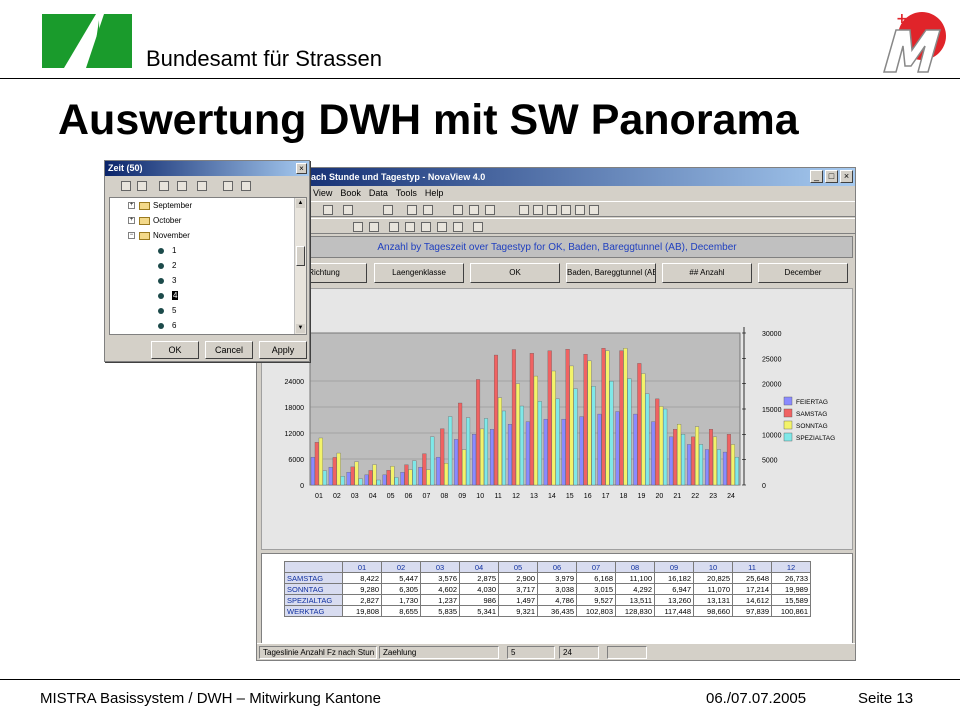 The height and width of the screenshot is (720, 960). What do you see at coordinates (348, 210) in the screenshot?
I see `redo-icon` at bounding box center [348, 210].